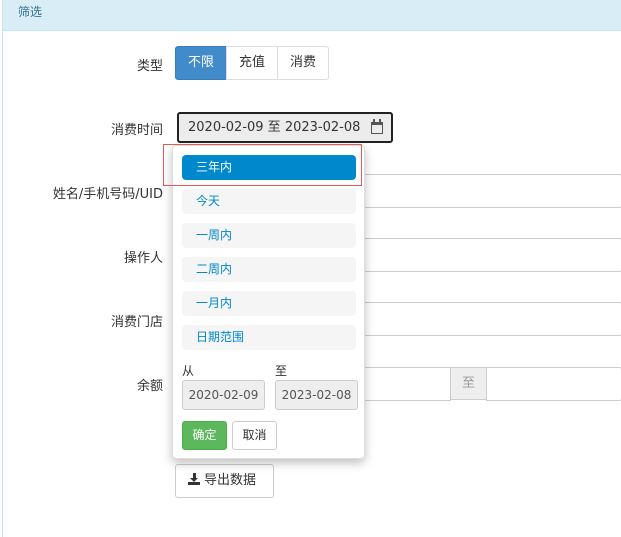 The image size is (621, 537). I want to click on from-label: 从, so click(188, 371).